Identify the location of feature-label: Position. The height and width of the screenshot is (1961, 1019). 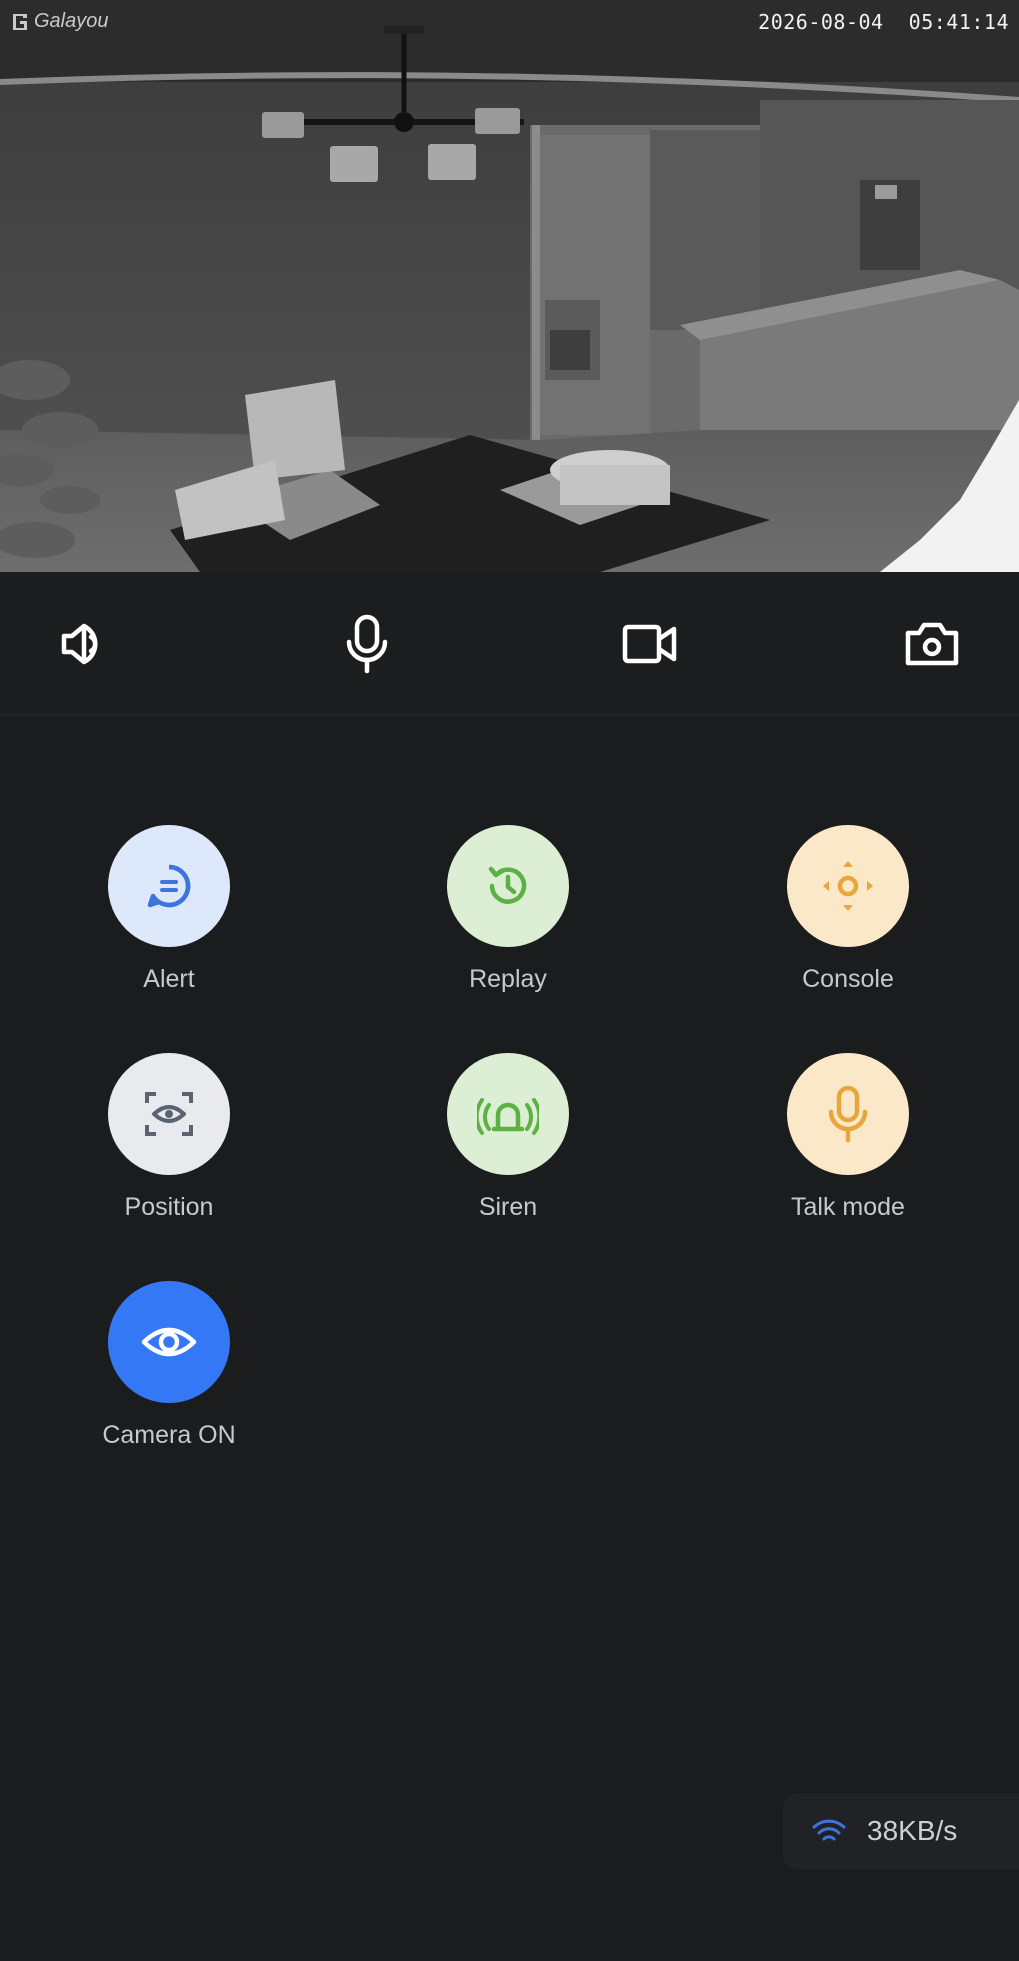
(169, 1207).